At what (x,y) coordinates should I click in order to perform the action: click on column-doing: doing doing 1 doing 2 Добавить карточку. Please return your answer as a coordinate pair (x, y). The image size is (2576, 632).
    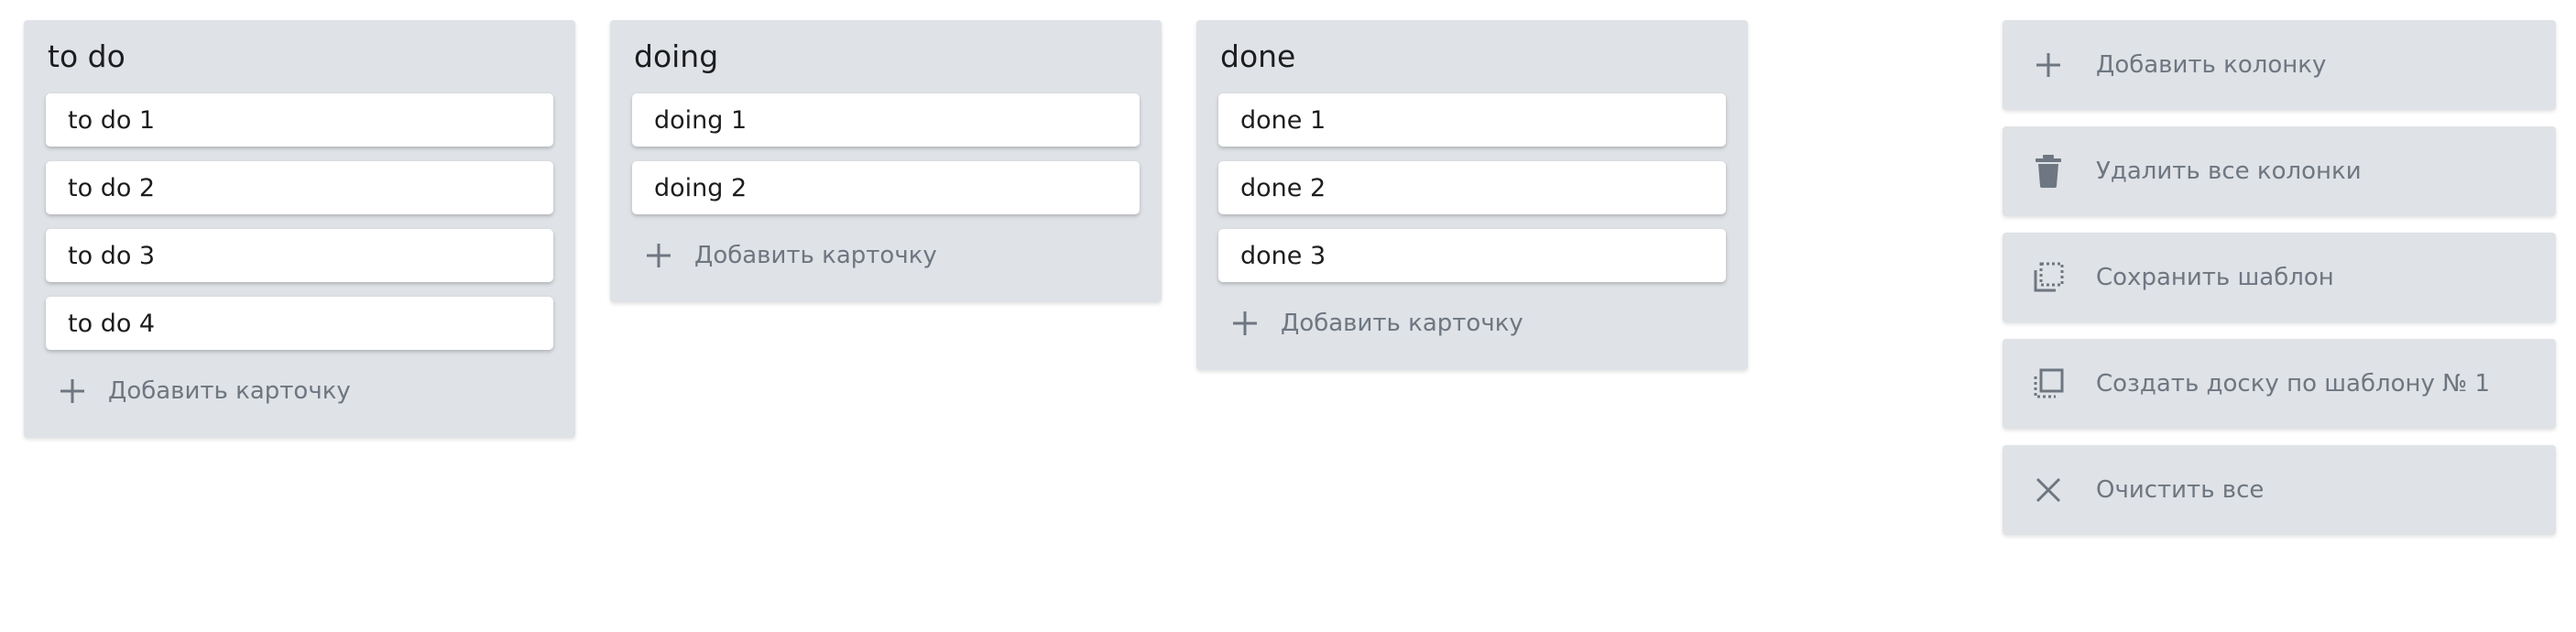
    Looking at the image, I should click on (886, 161).